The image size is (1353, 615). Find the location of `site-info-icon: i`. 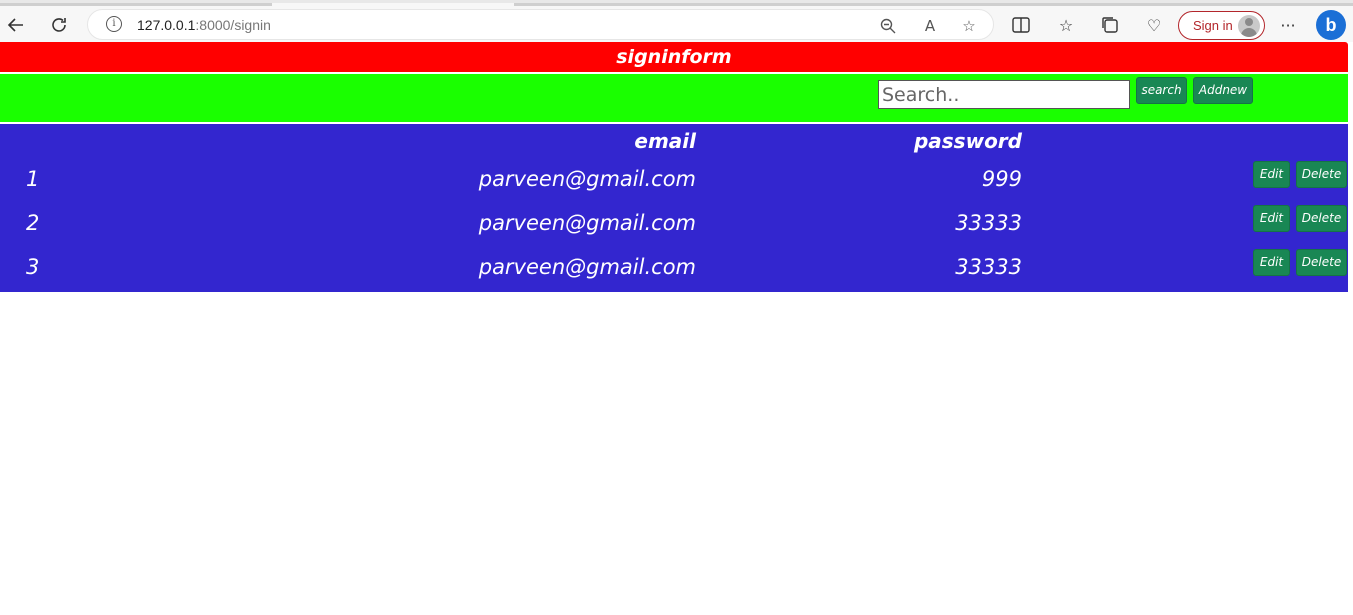

site-info-icon: i is located at coordinates (114, 24).